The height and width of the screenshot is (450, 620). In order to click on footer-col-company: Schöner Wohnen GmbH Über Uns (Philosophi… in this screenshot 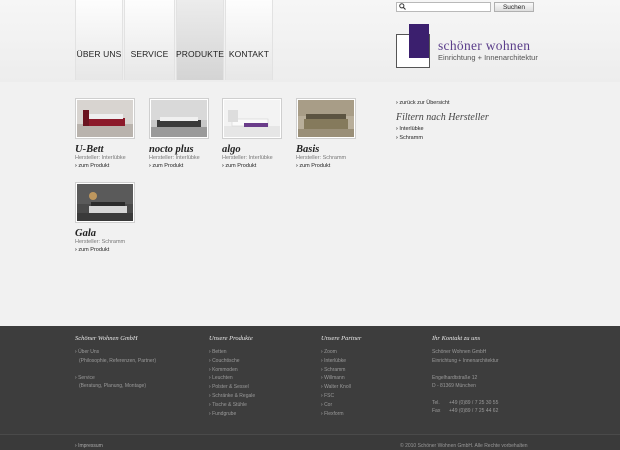, I will do `click(115, 363)`.